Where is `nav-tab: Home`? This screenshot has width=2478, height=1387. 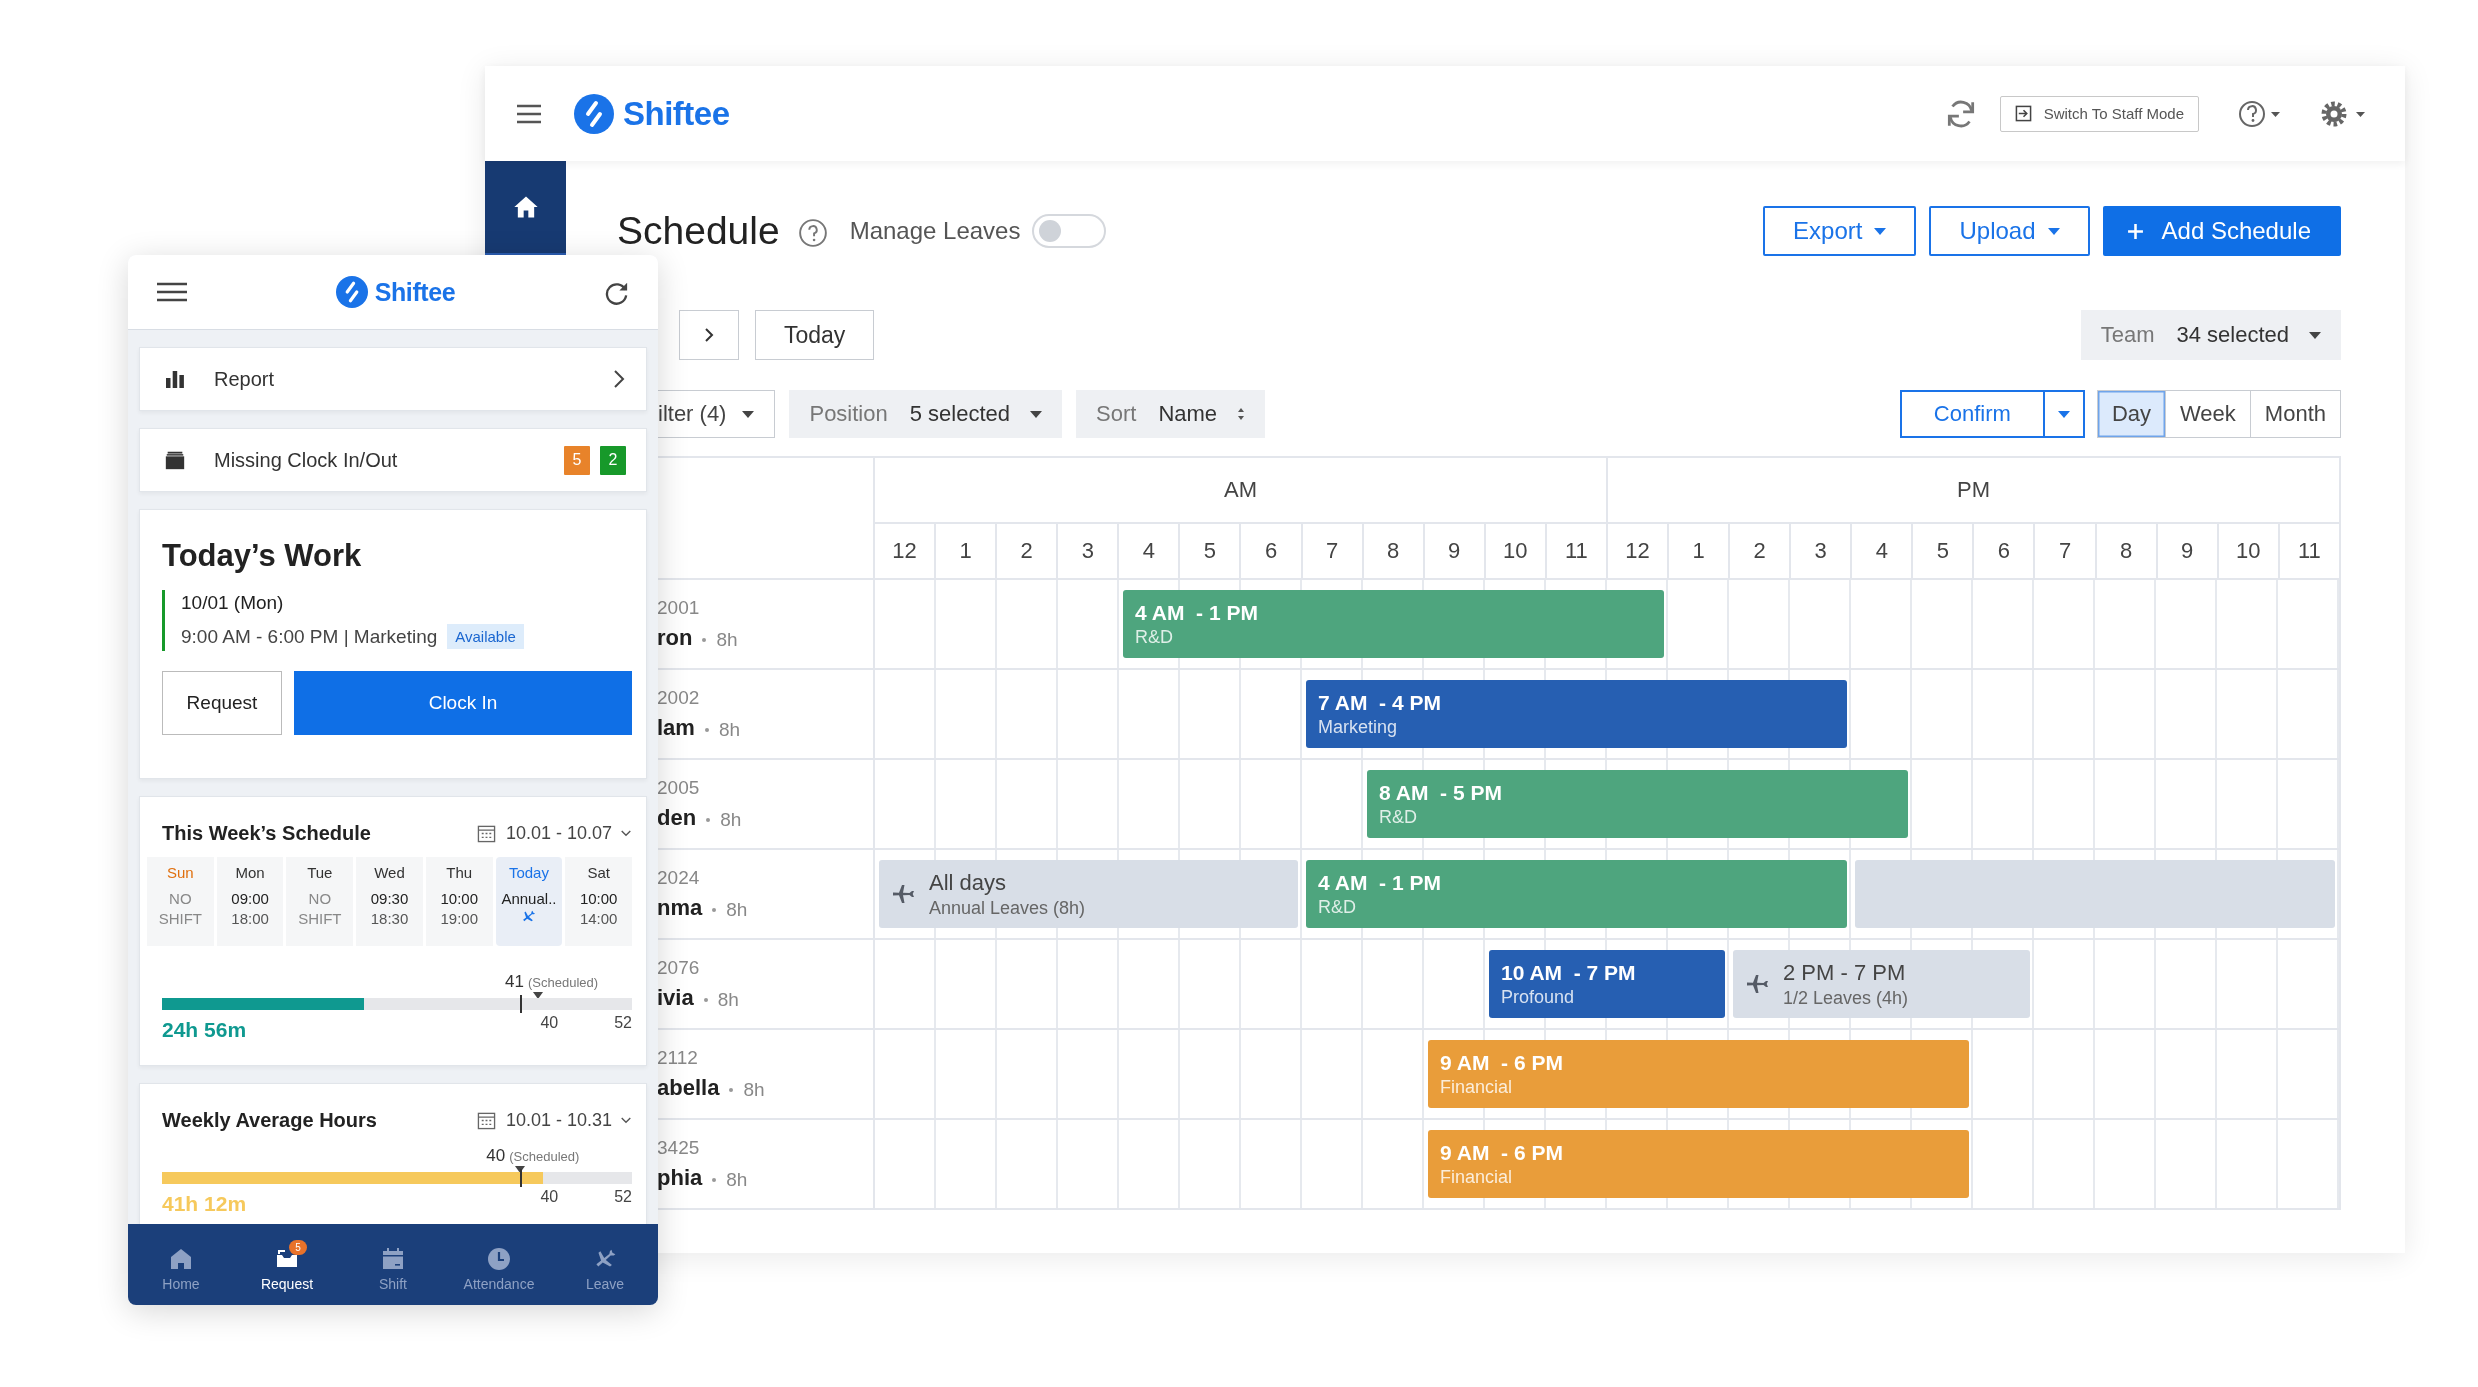 nav-tab: Home is located at coordinates (181, 1264).